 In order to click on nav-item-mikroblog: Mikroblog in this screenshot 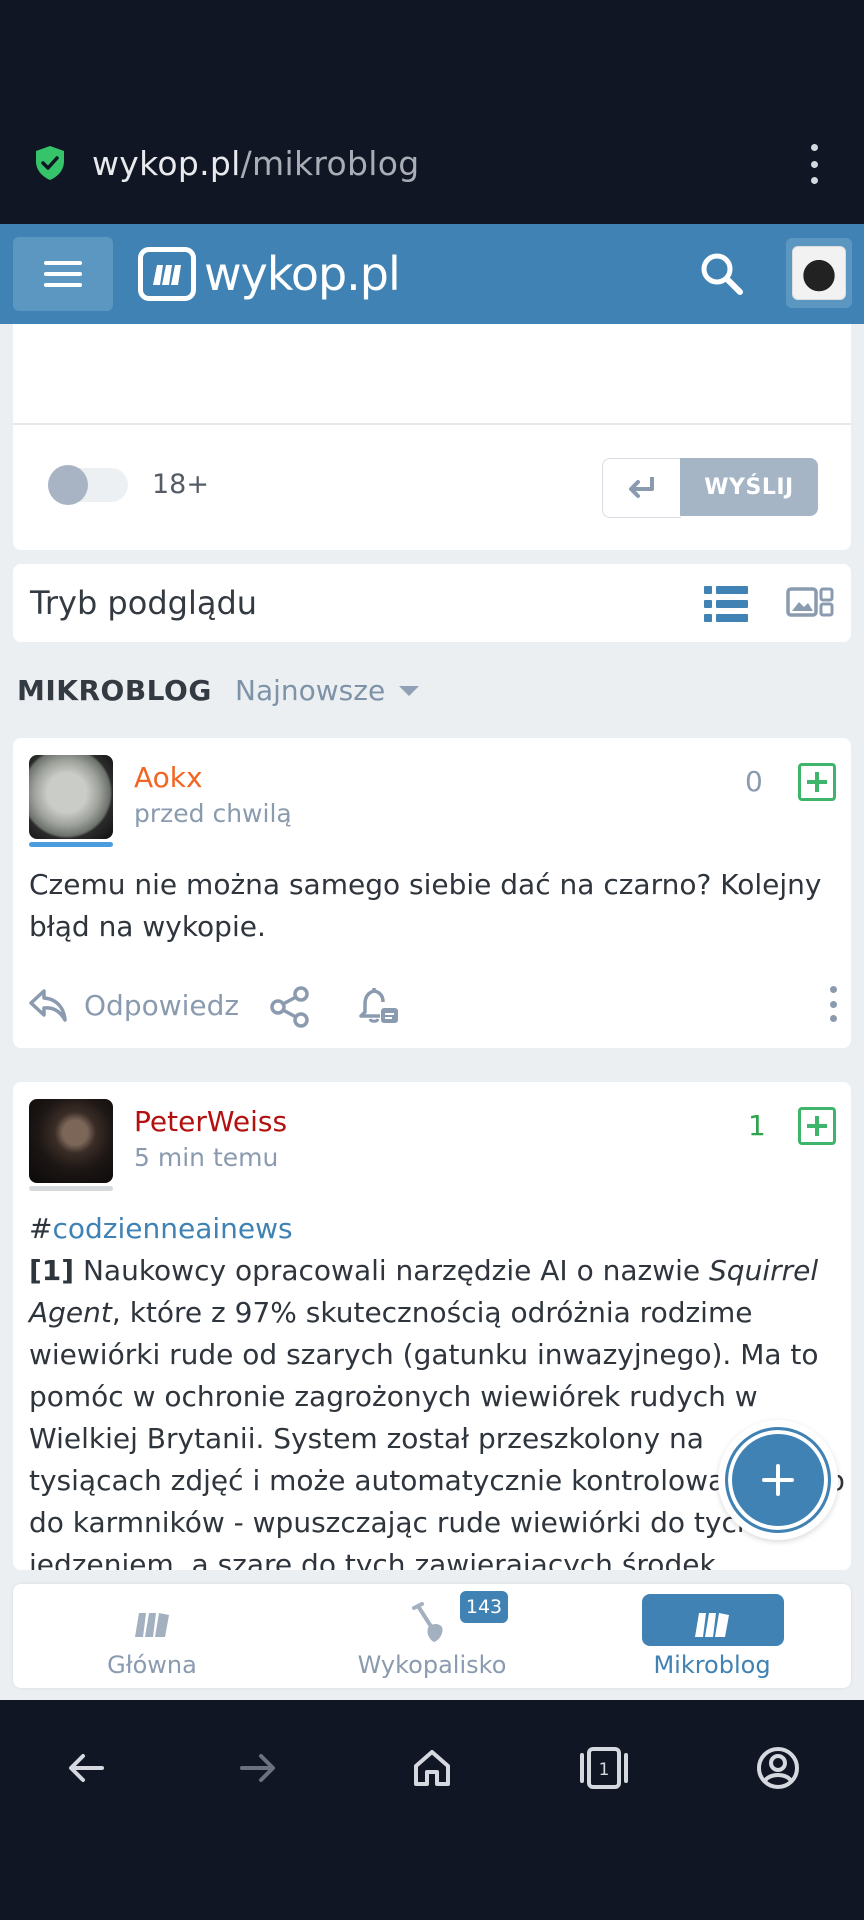, I will do `click(712, 1636)`.